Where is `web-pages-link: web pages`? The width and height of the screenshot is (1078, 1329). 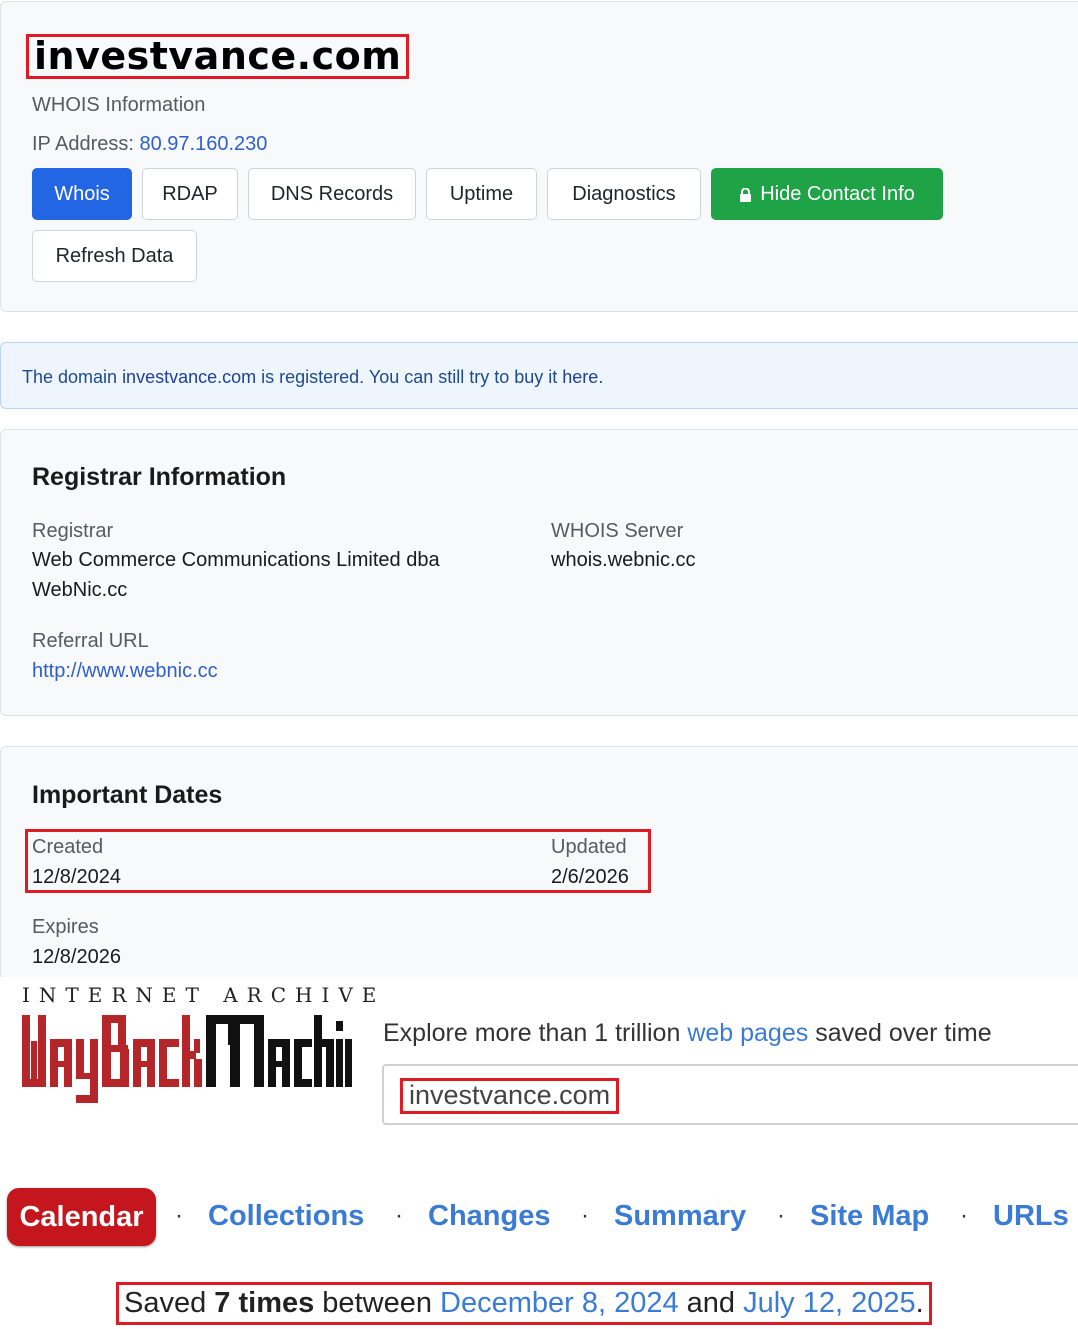 web-pages-link: web pages is located at coordinates (747, 1033).